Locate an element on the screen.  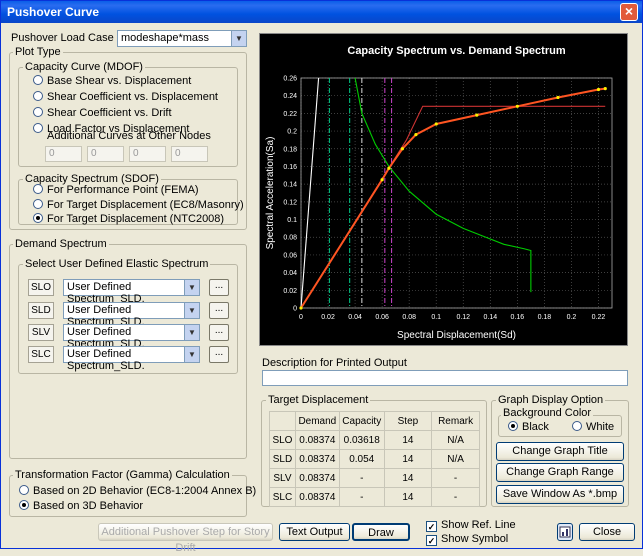
additional-curves-label: Additional Curves at Other Nodes is located at coordinates (129, 136).